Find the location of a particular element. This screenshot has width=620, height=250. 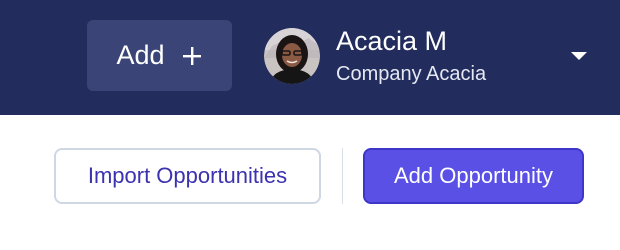

add-opportunity-button: Add Opportunity is located at coordinates (473, 176).